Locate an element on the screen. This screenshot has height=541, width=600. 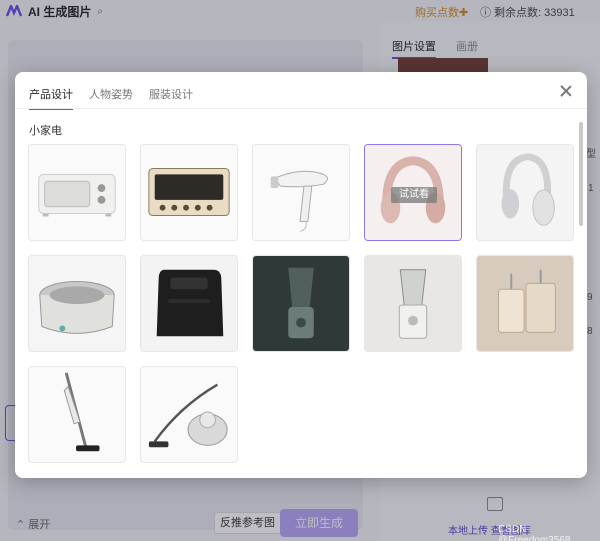
product-card-headphones-white is located at coordinates (525, 192).